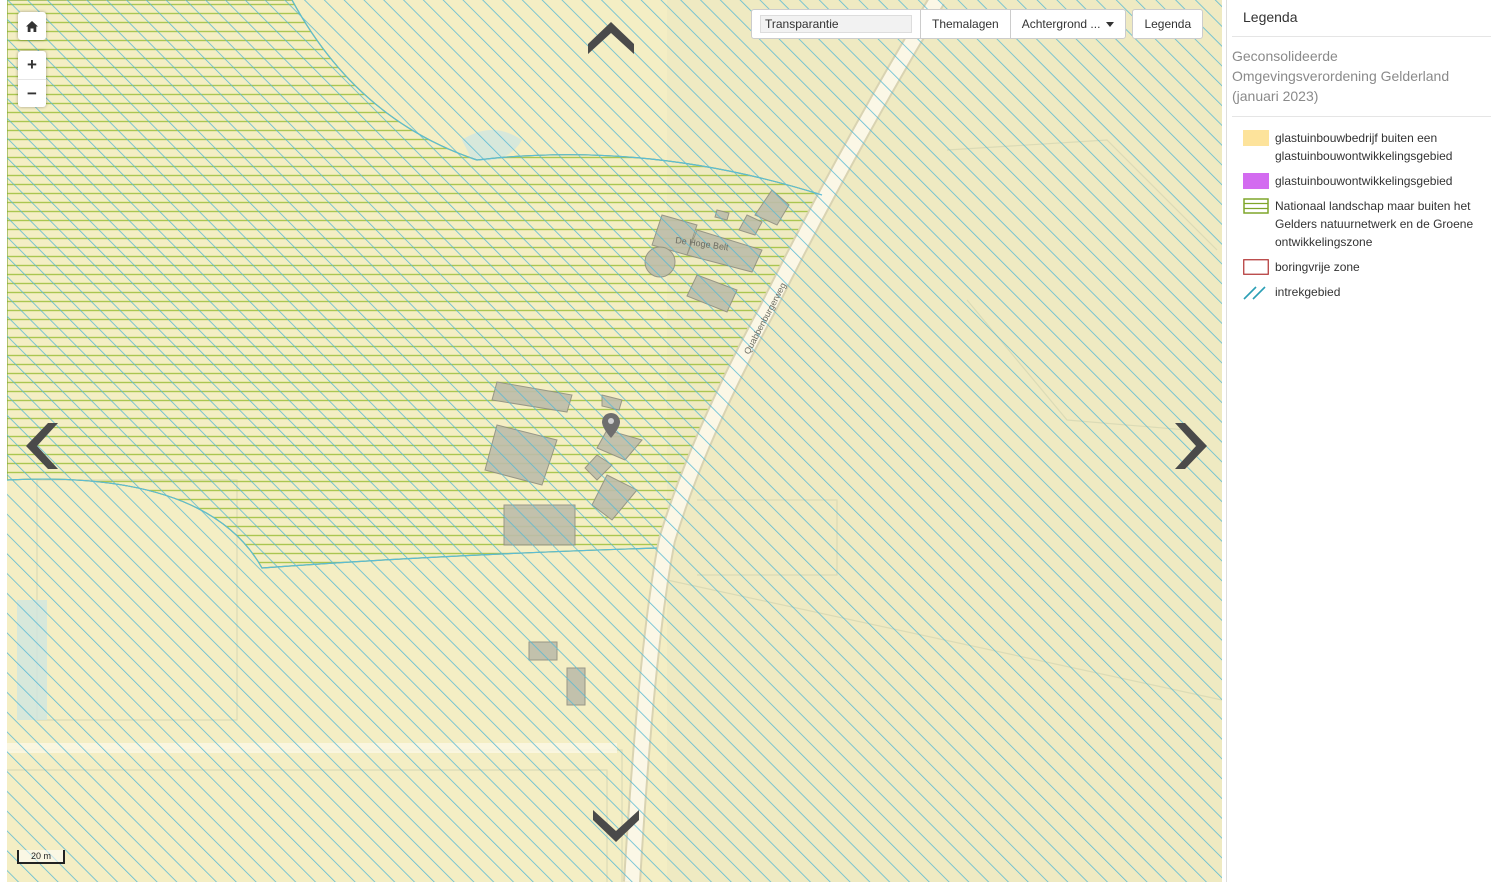  Describe the element at coordinates (616, 826) in the screenshot. I see `chevron-down-icon` at that location.